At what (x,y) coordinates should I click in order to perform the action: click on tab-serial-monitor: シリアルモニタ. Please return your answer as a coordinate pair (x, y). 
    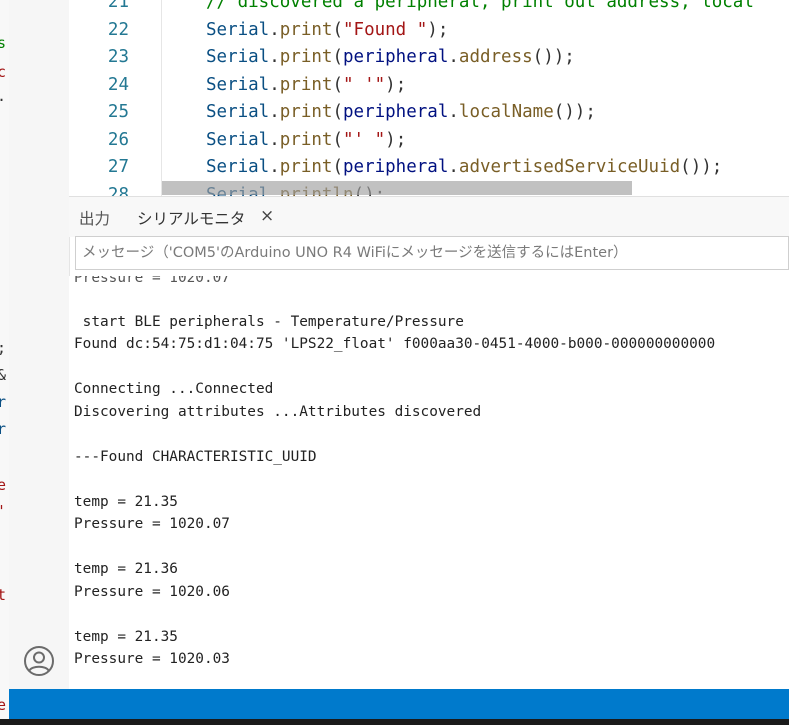
    Looking at the image, I should click on (191, 218).